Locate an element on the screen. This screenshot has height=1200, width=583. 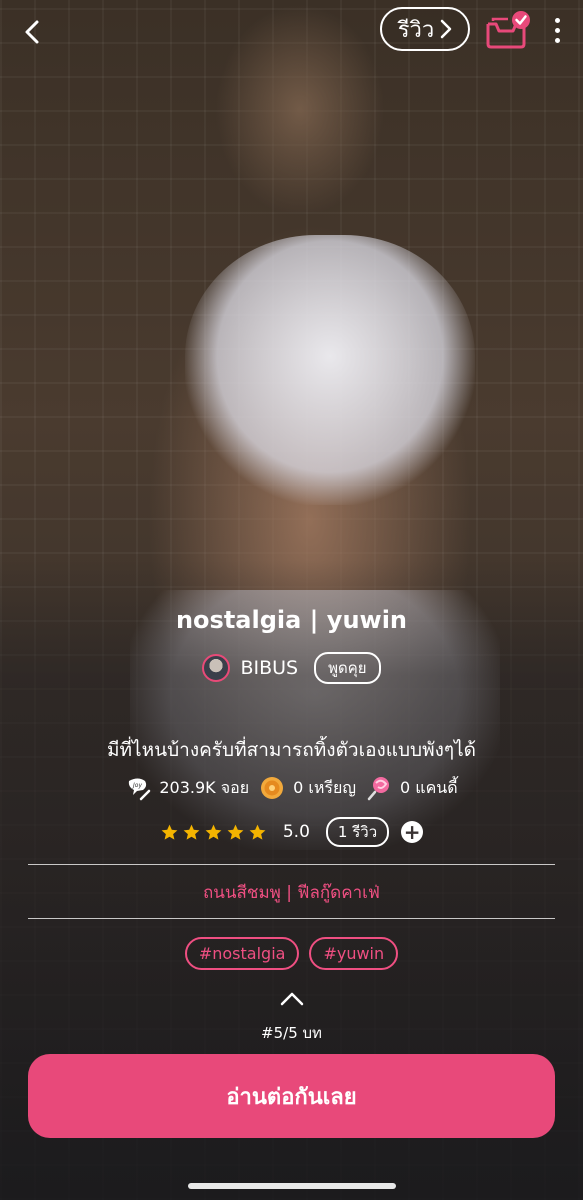
author-name: BIBUS is located at coordinates (269, 668).